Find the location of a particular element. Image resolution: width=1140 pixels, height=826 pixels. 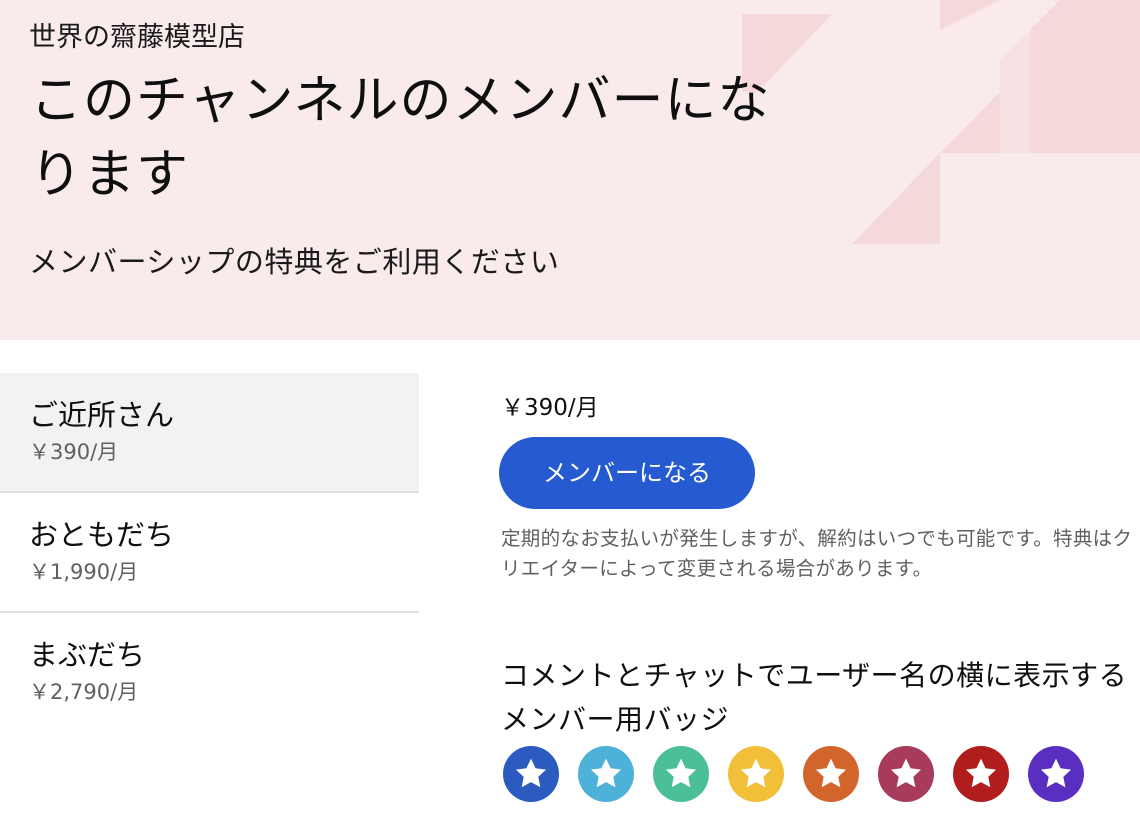

tier-item-mabudachi: まぶだち ￥2,790/月 is located at coordinates (209, 672).